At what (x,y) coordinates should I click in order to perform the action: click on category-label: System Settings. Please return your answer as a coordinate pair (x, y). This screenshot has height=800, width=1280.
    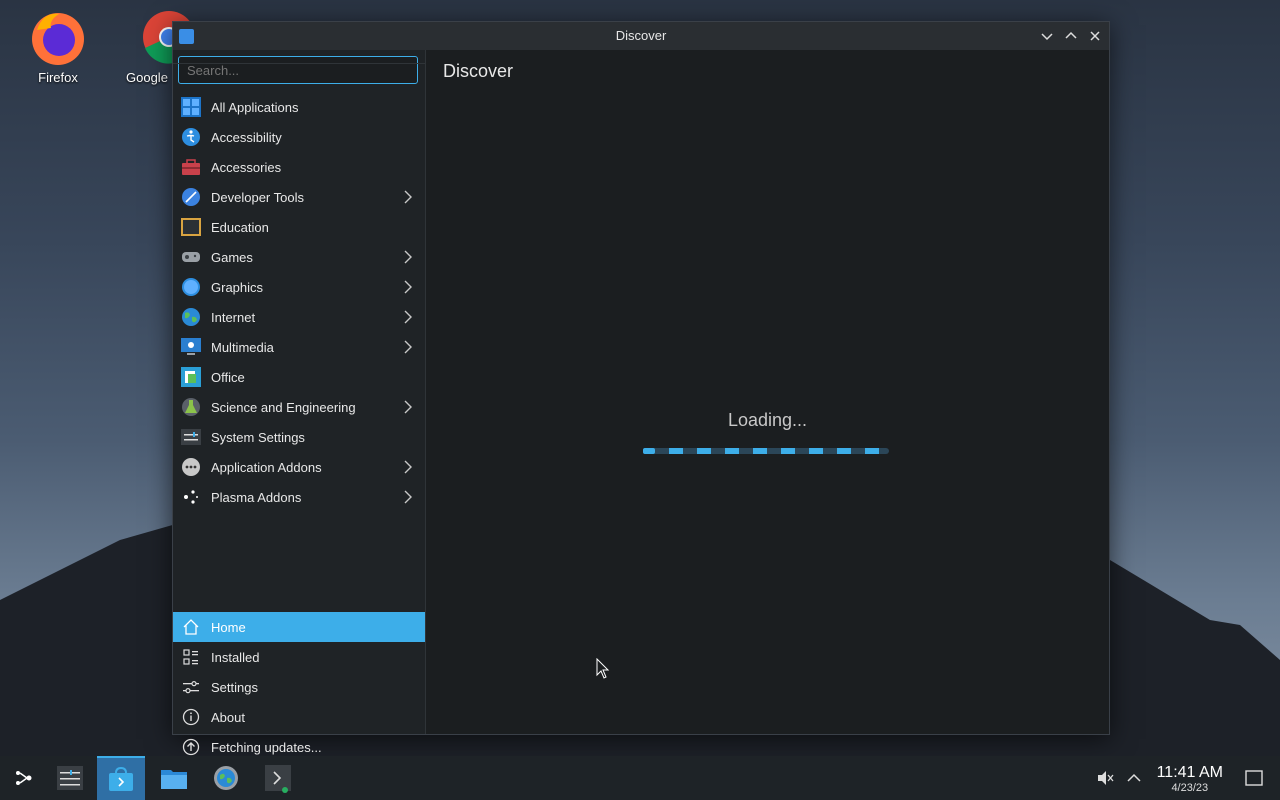
    Looking at the image, I should click on (258, 437).